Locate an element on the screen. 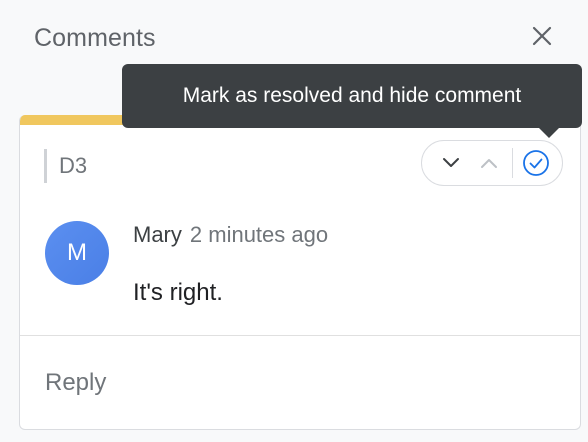 The image size is (588, 442). resolve-comment-button is located at coordinates (536, 163).